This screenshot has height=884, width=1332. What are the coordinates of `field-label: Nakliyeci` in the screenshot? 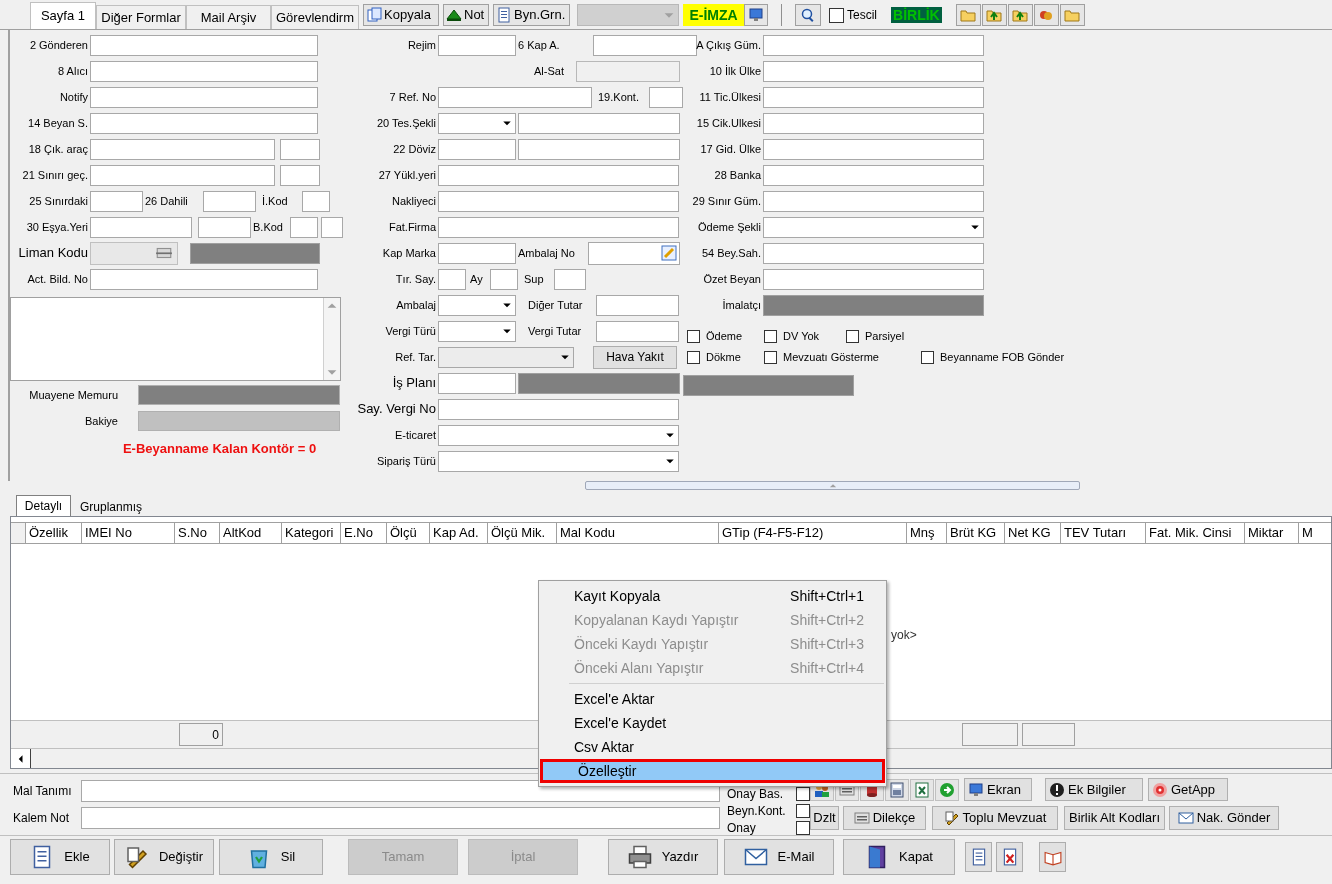 It's located at (413, 201).